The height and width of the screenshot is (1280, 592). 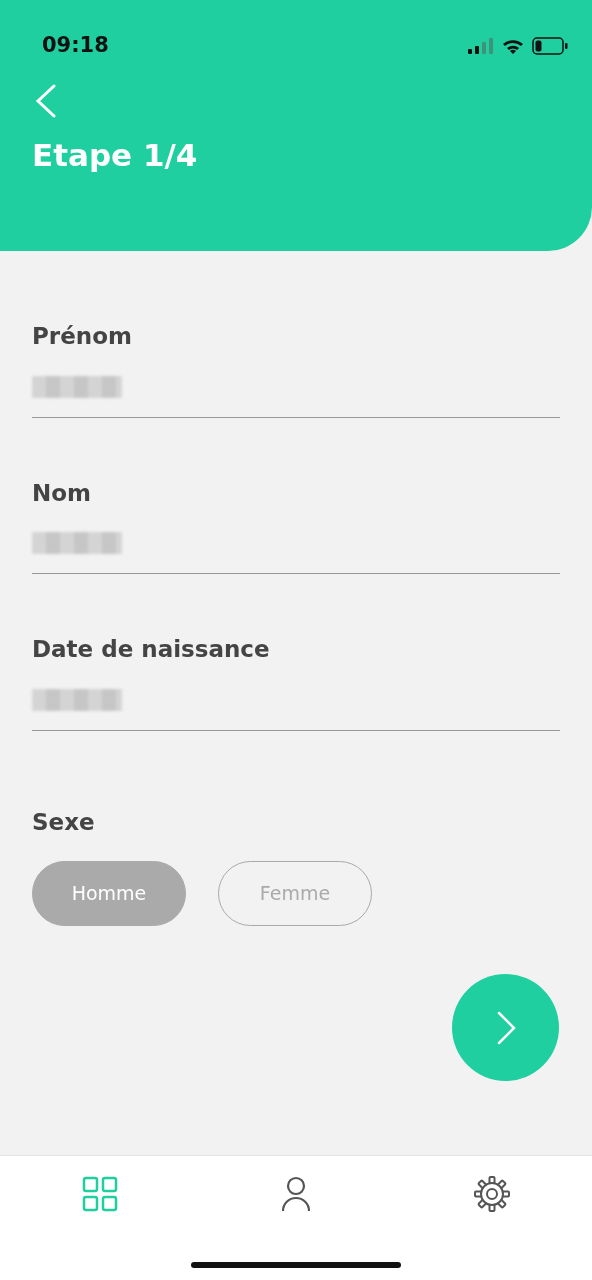 I want to click on settings-icon, so click(x=492, y=1194).